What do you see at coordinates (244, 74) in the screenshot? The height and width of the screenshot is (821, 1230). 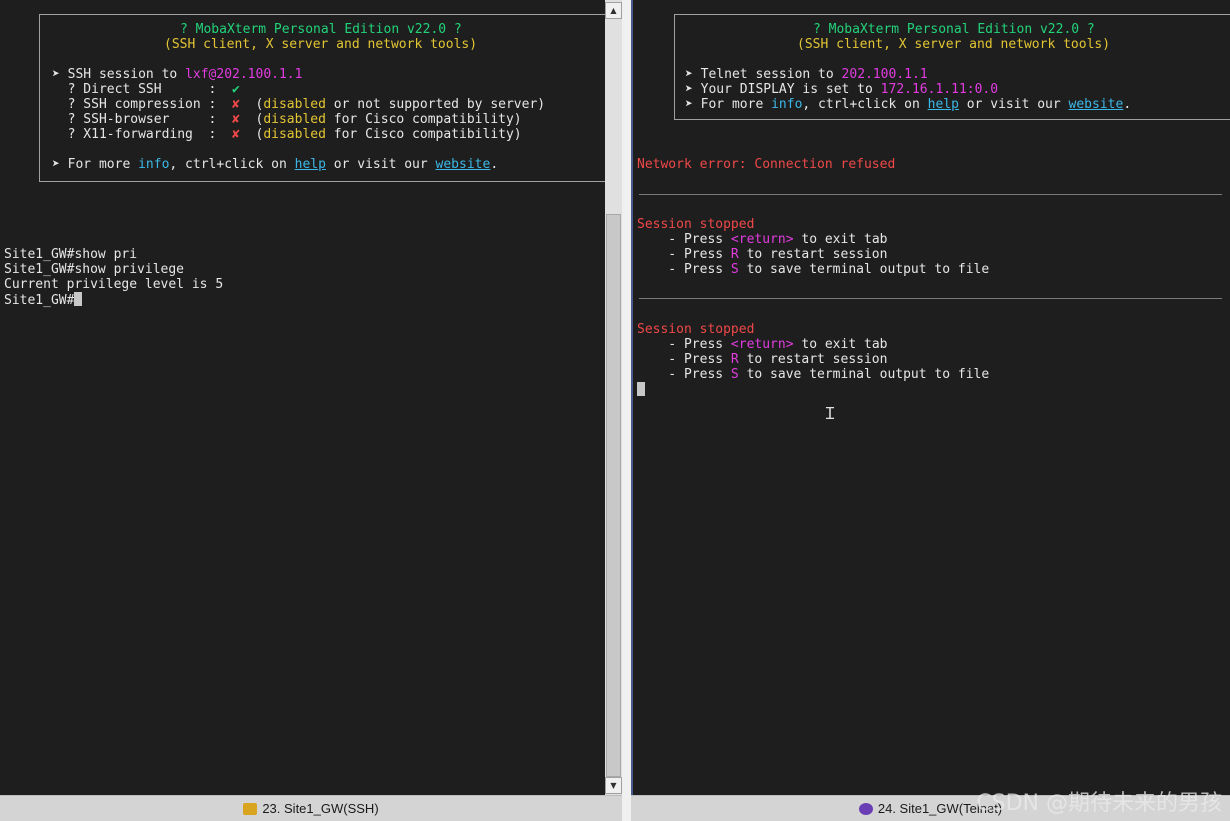 I see `ssh-session-target: lxf@202.100.1.1` at bounding box center [244, 74].